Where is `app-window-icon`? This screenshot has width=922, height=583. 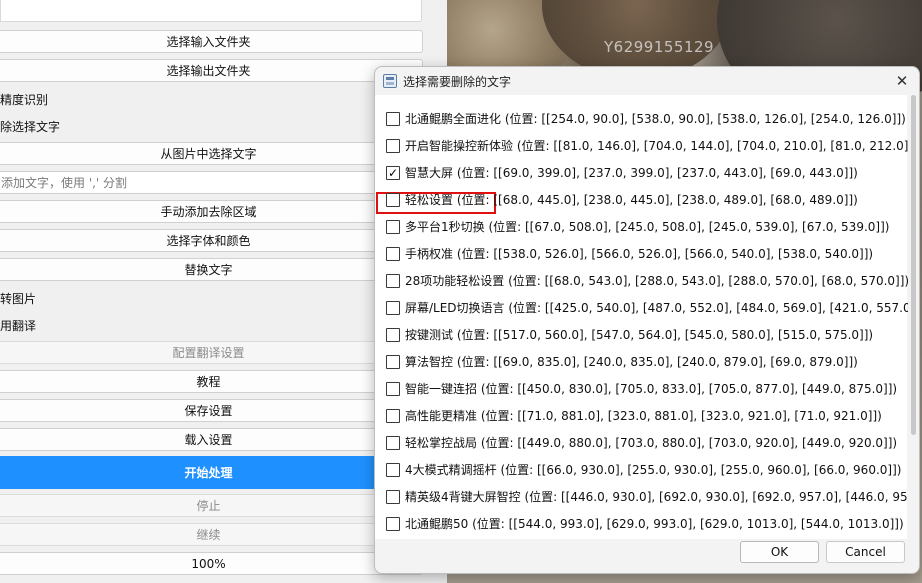 app-window-icon is located at coordinates (390, 81).